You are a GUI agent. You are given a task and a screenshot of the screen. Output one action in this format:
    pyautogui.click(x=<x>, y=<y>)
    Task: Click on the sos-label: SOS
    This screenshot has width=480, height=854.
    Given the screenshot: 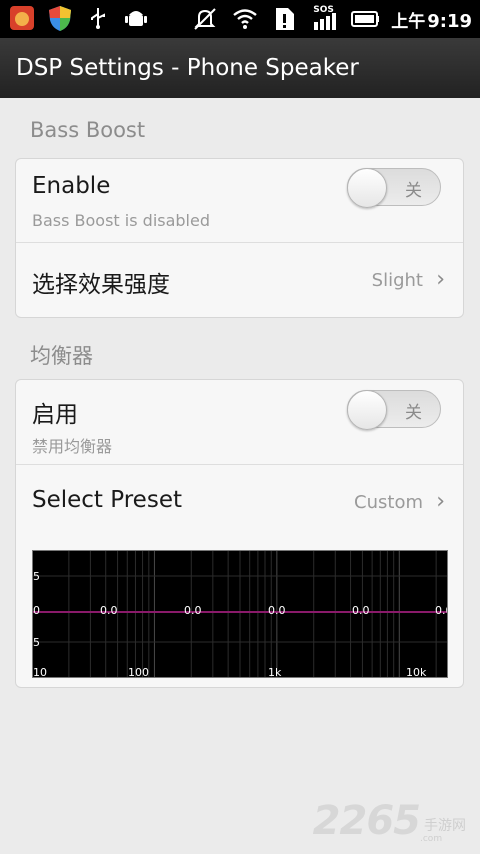 What is the action you would take?
    pyautogui.click(x=323, y=10)
    